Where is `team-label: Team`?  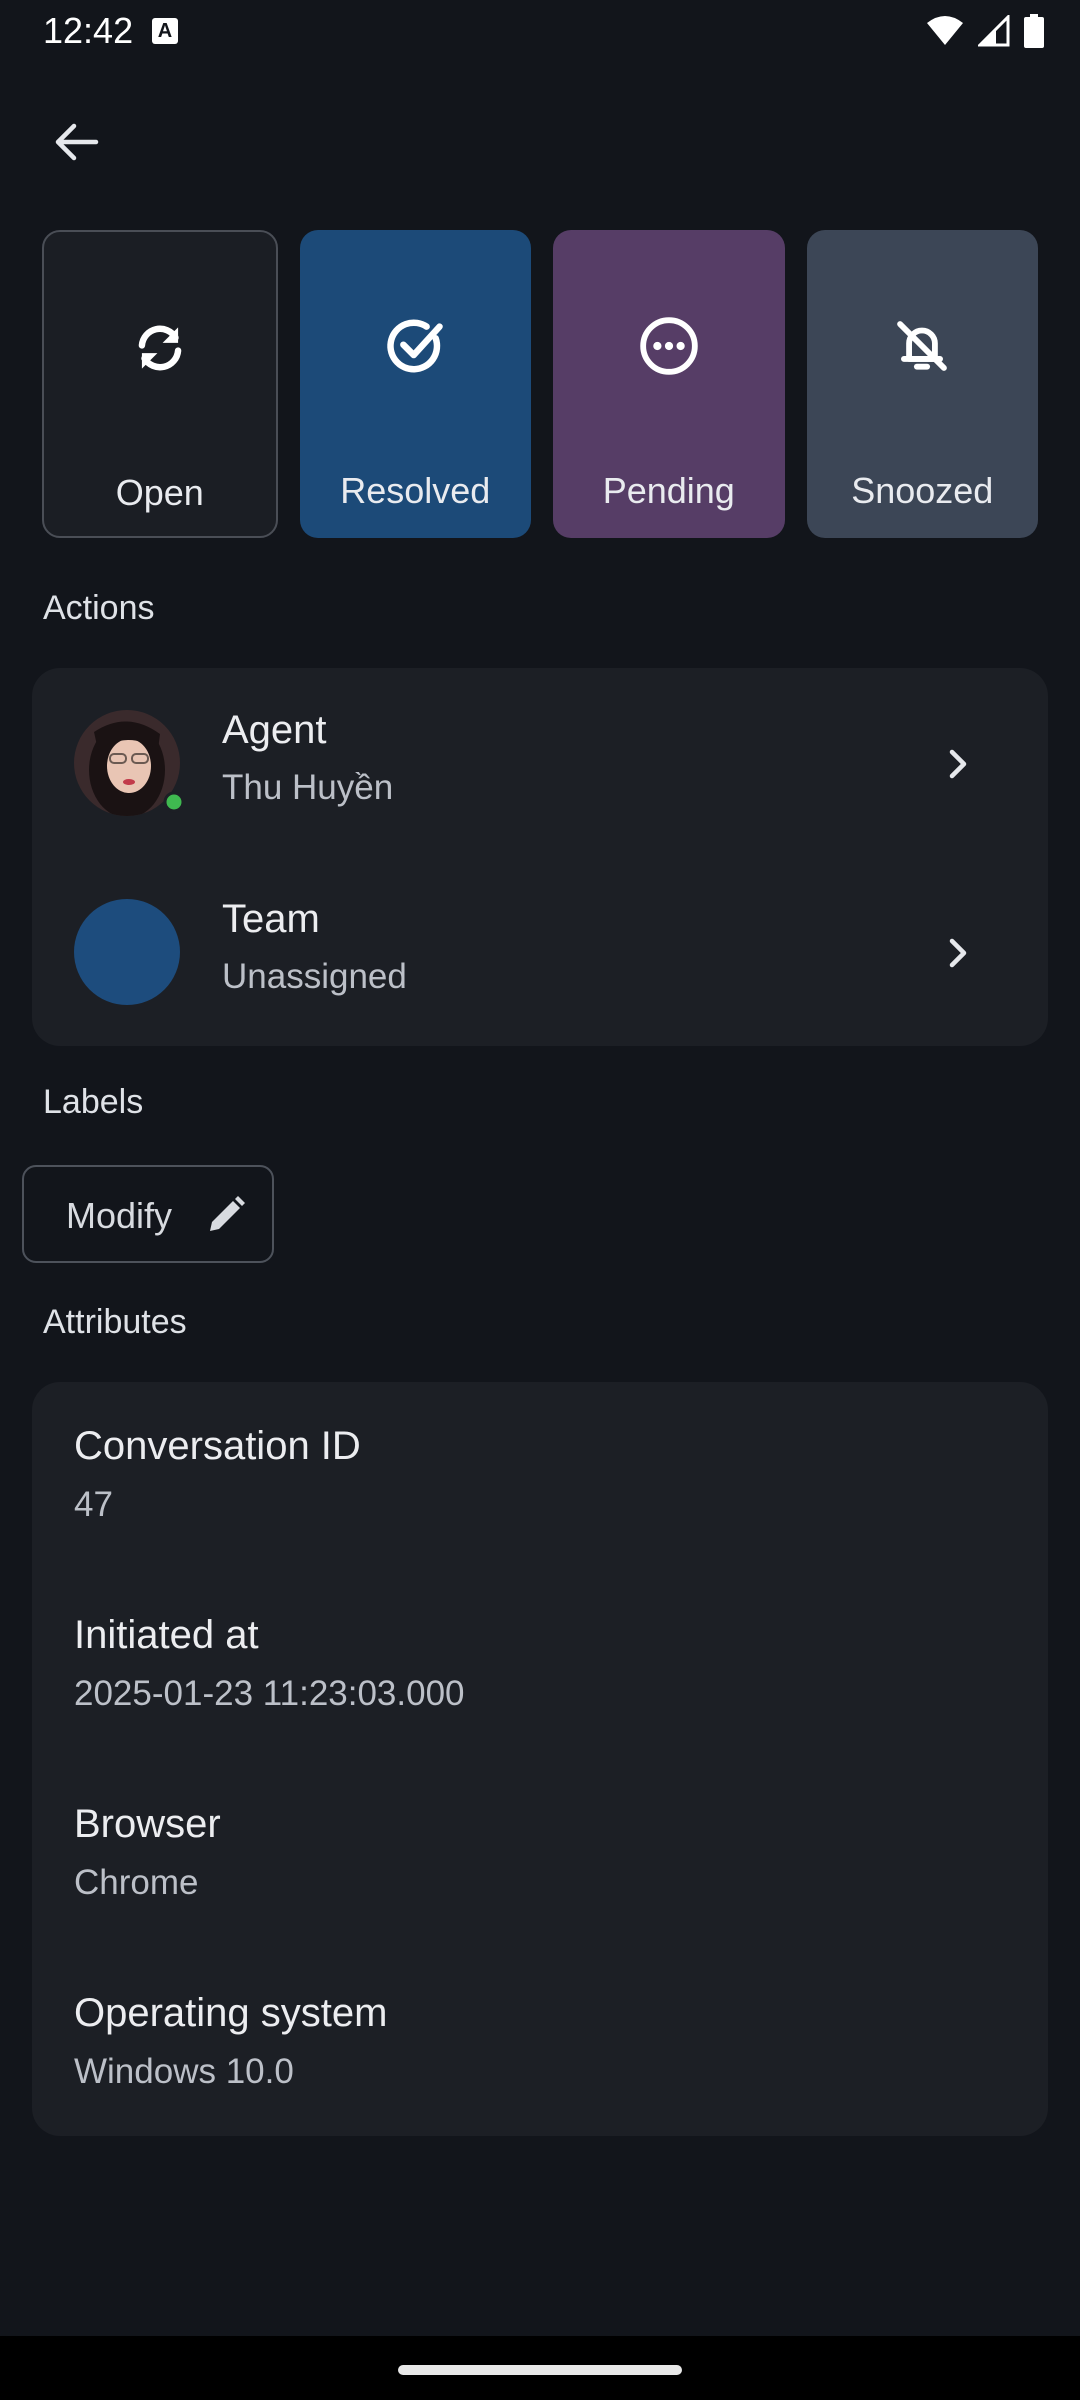
team-label: Team is located at coordinates (271, 919).